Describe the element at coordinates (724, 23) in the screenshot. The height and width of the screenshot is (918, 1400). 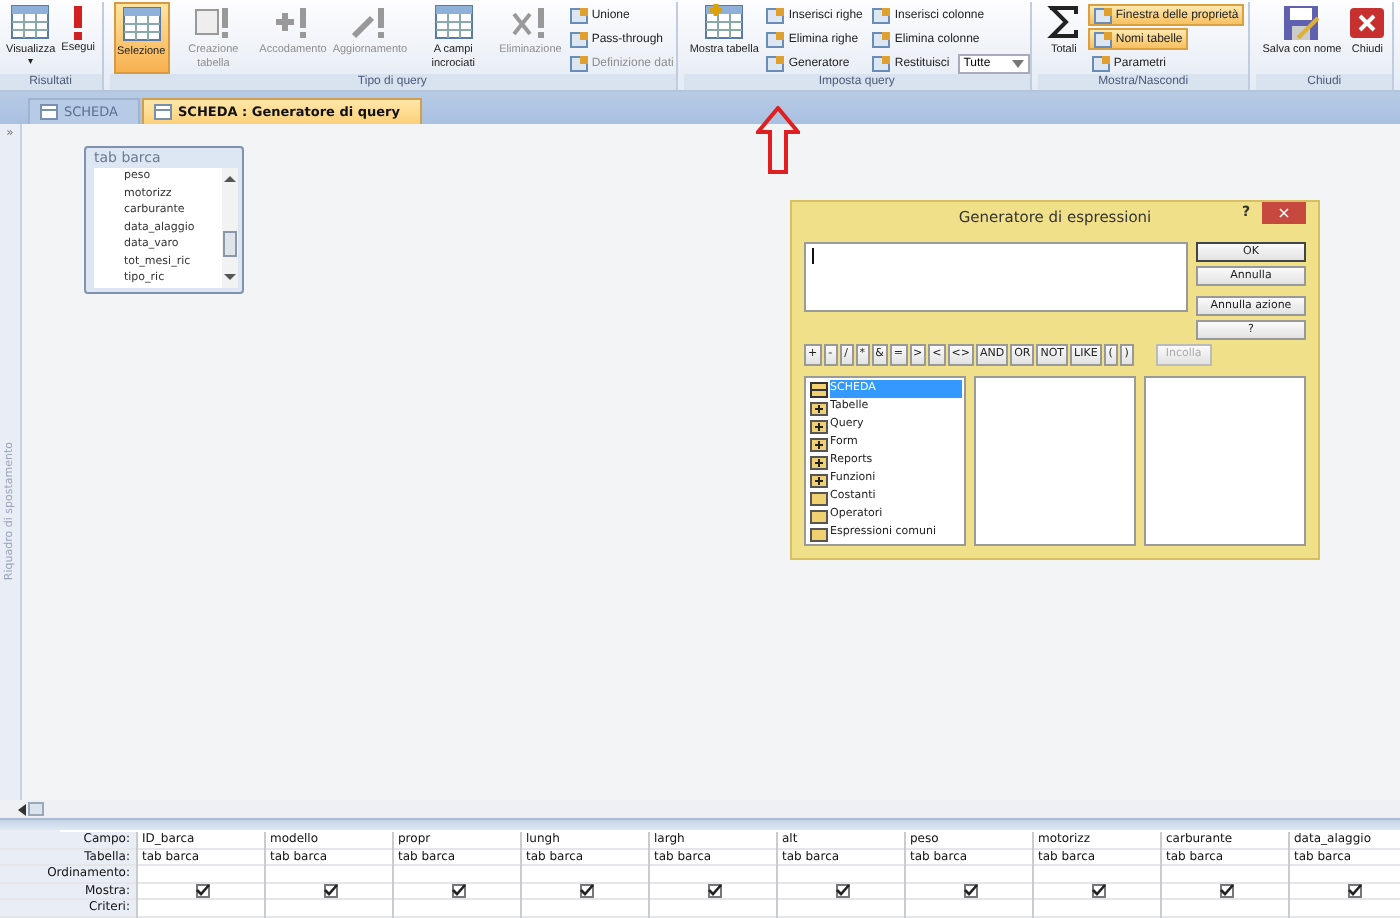
I see `table-plus-icon` at that location.